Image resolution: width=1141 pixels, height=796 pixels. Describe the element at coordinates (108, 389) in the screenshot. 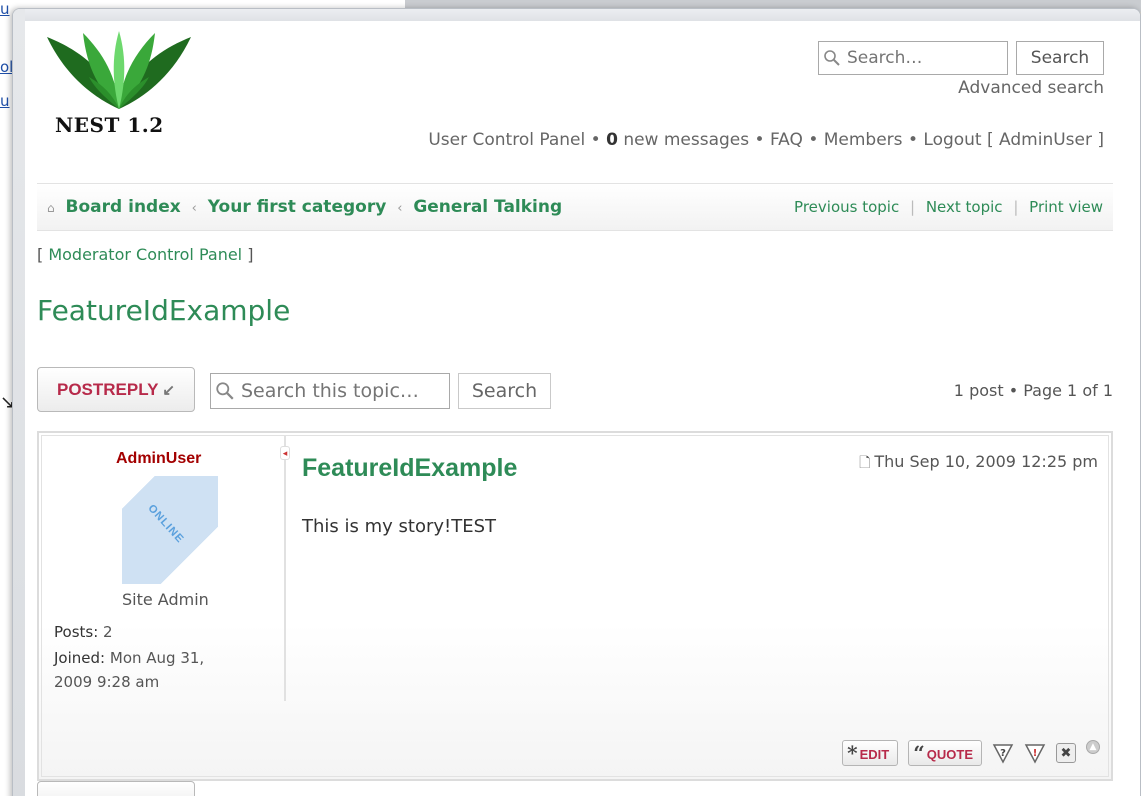

I see `post-reply-label: POSTREPLY` at that location.